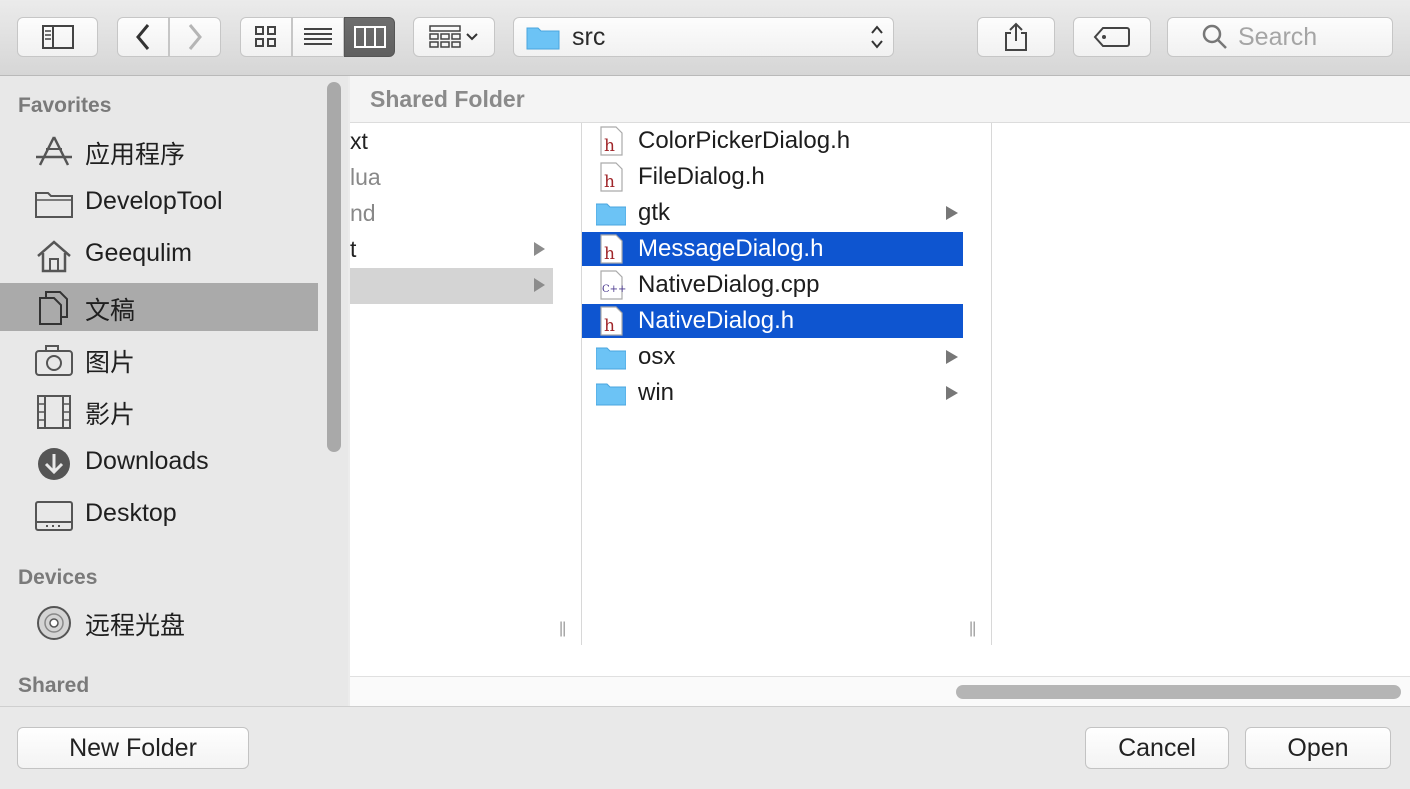 This screenshot has height=789, width=1410. I want to click on back-button, so click(143, 37).